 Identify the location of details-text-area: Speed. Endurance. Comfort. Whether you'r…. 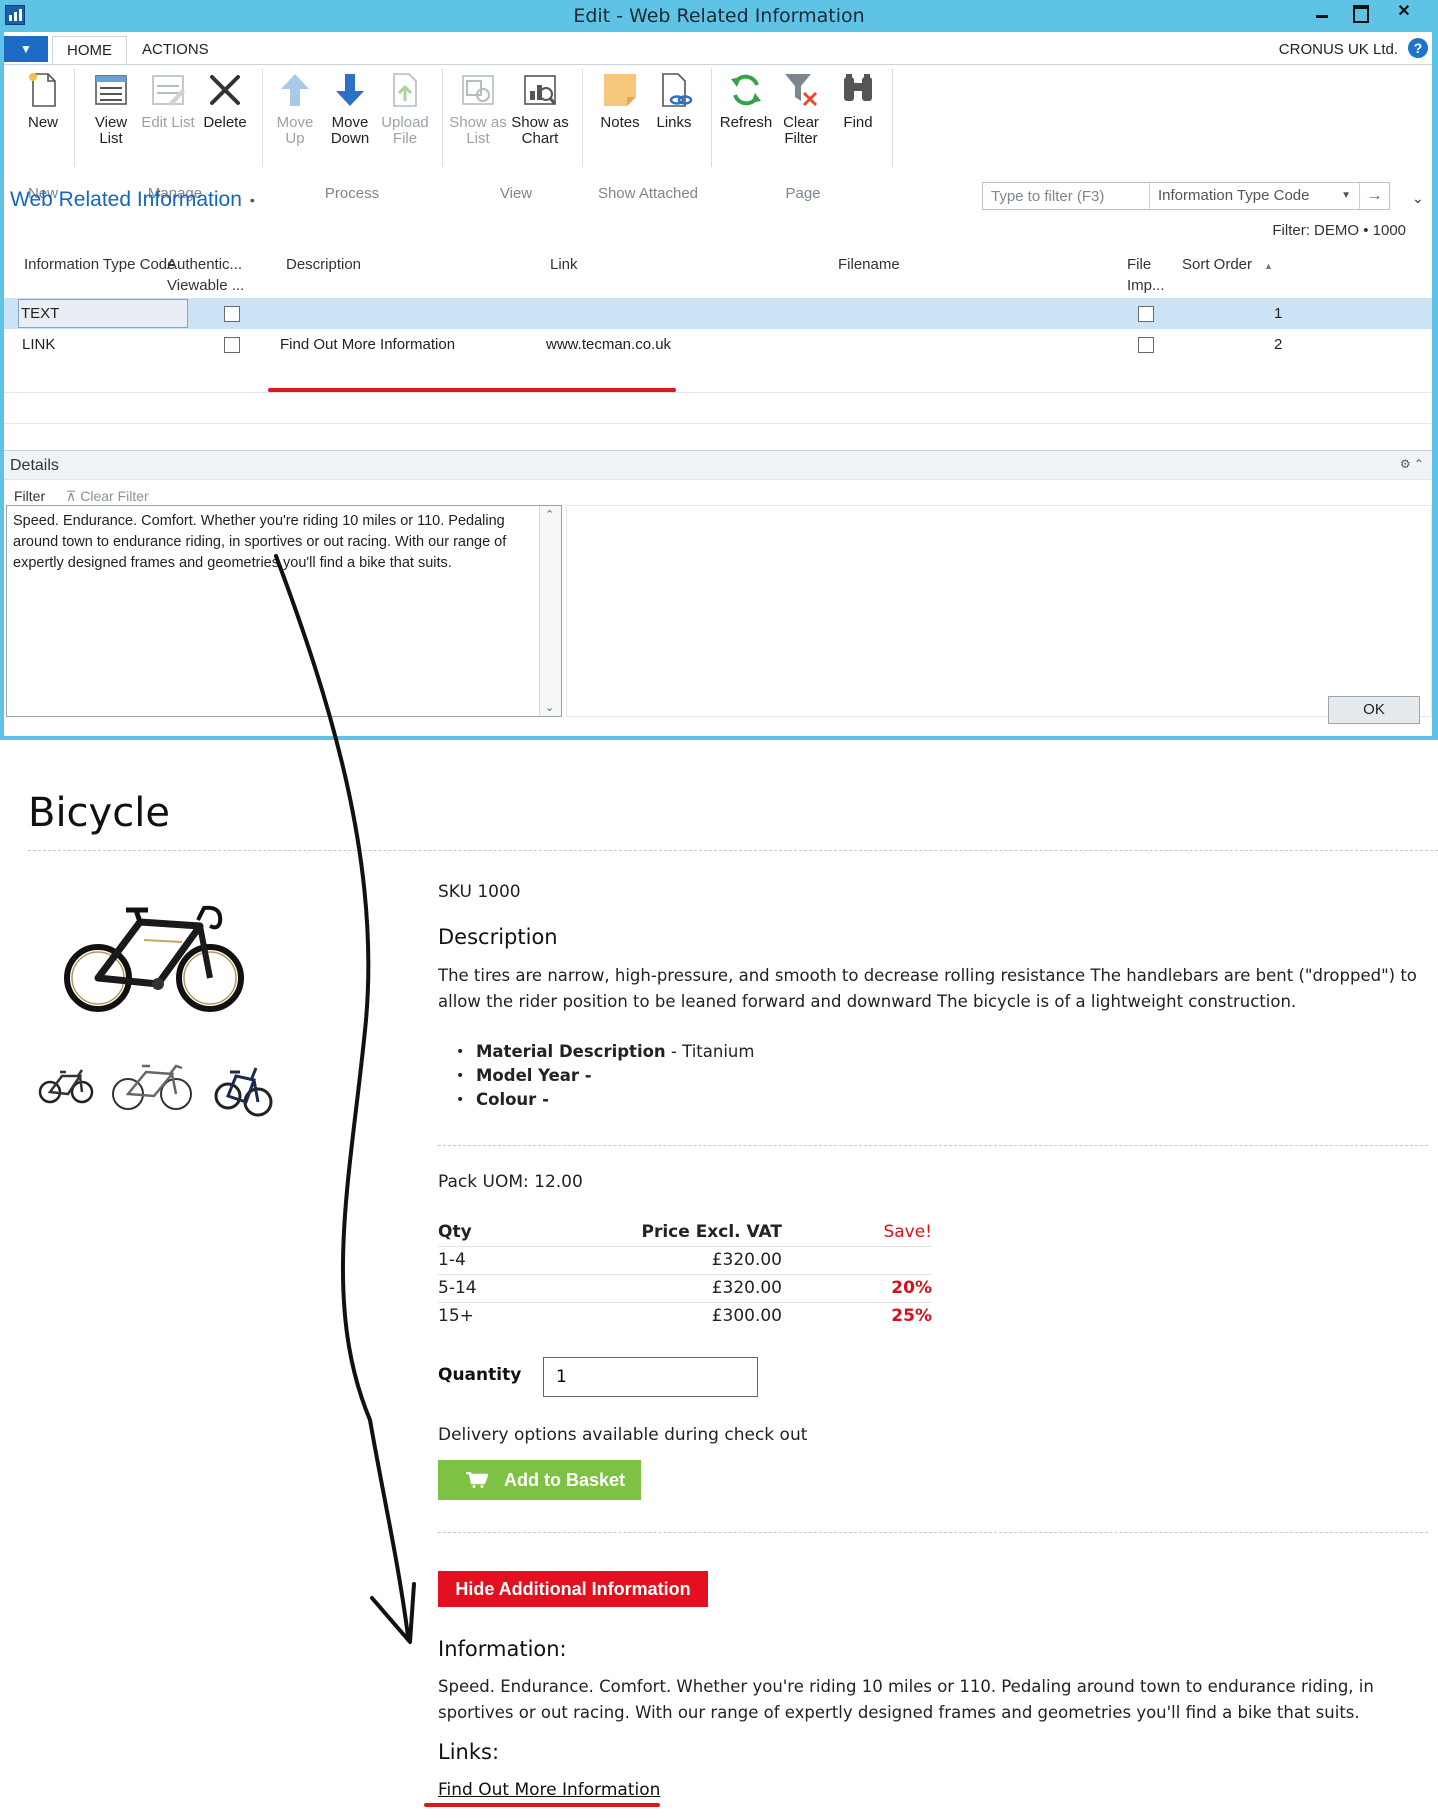
(284, 611).